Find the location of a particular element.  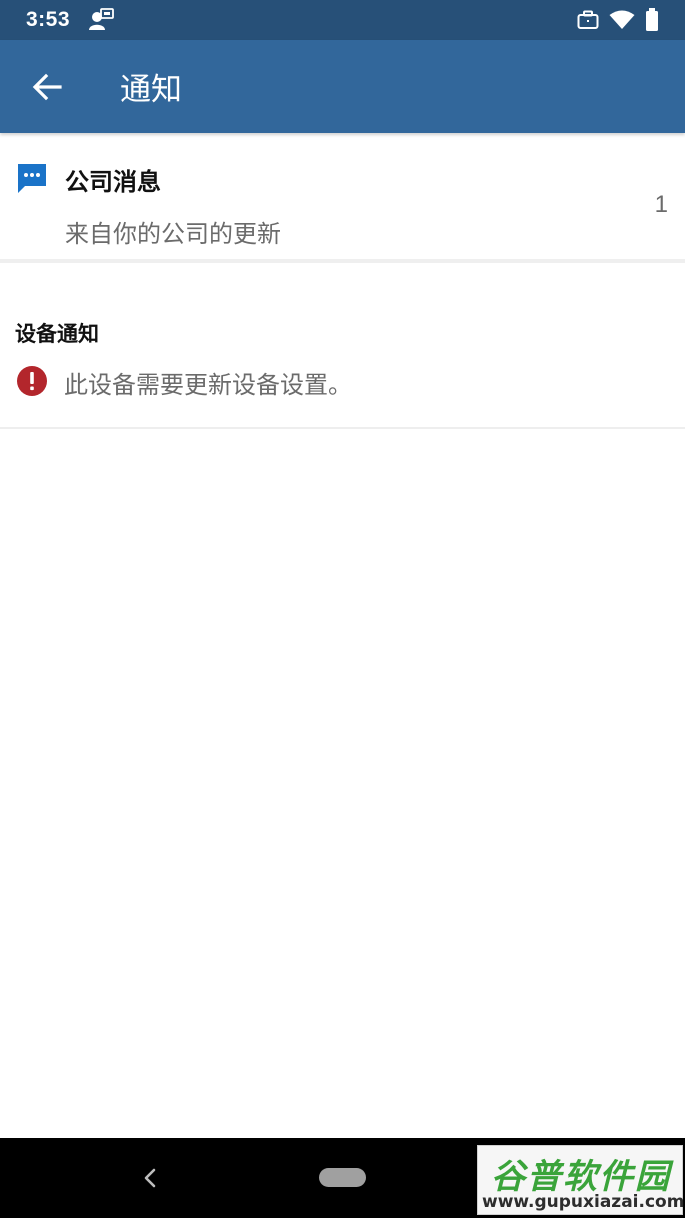

company-messages-count: 1 is located at coordinates (661, 204).